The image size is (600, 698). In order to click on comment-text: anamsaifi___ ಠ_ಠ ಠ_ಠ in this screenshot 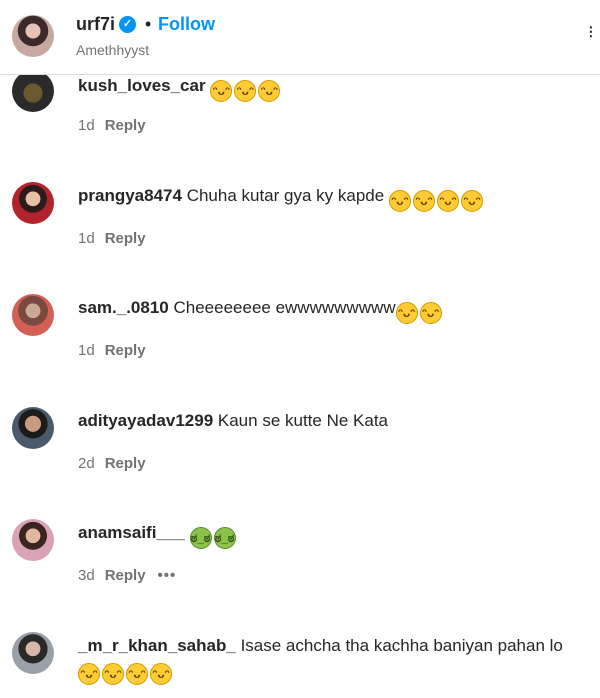, I will do `click(158, 536)`.